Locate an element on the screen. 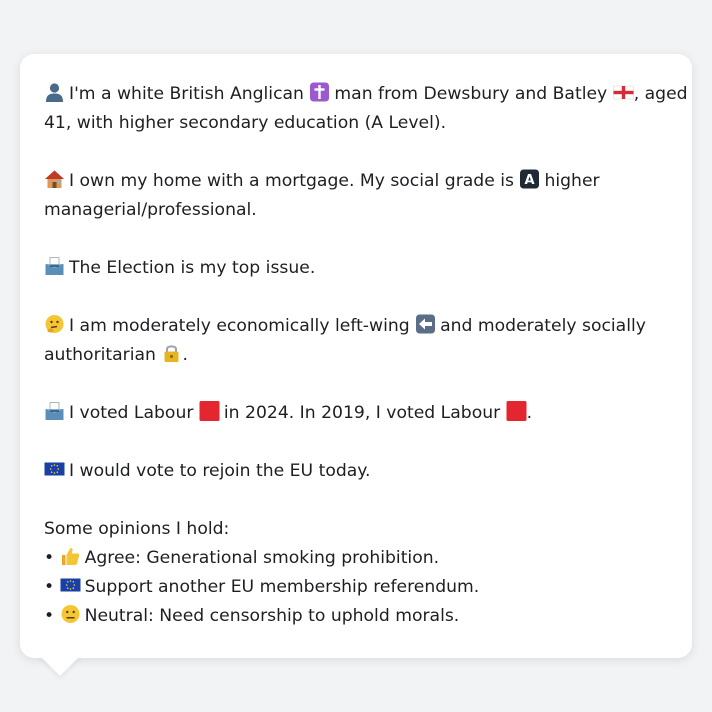  ideology-text-a: I am moderately economically left-wing is located at coordinates (239, 326).